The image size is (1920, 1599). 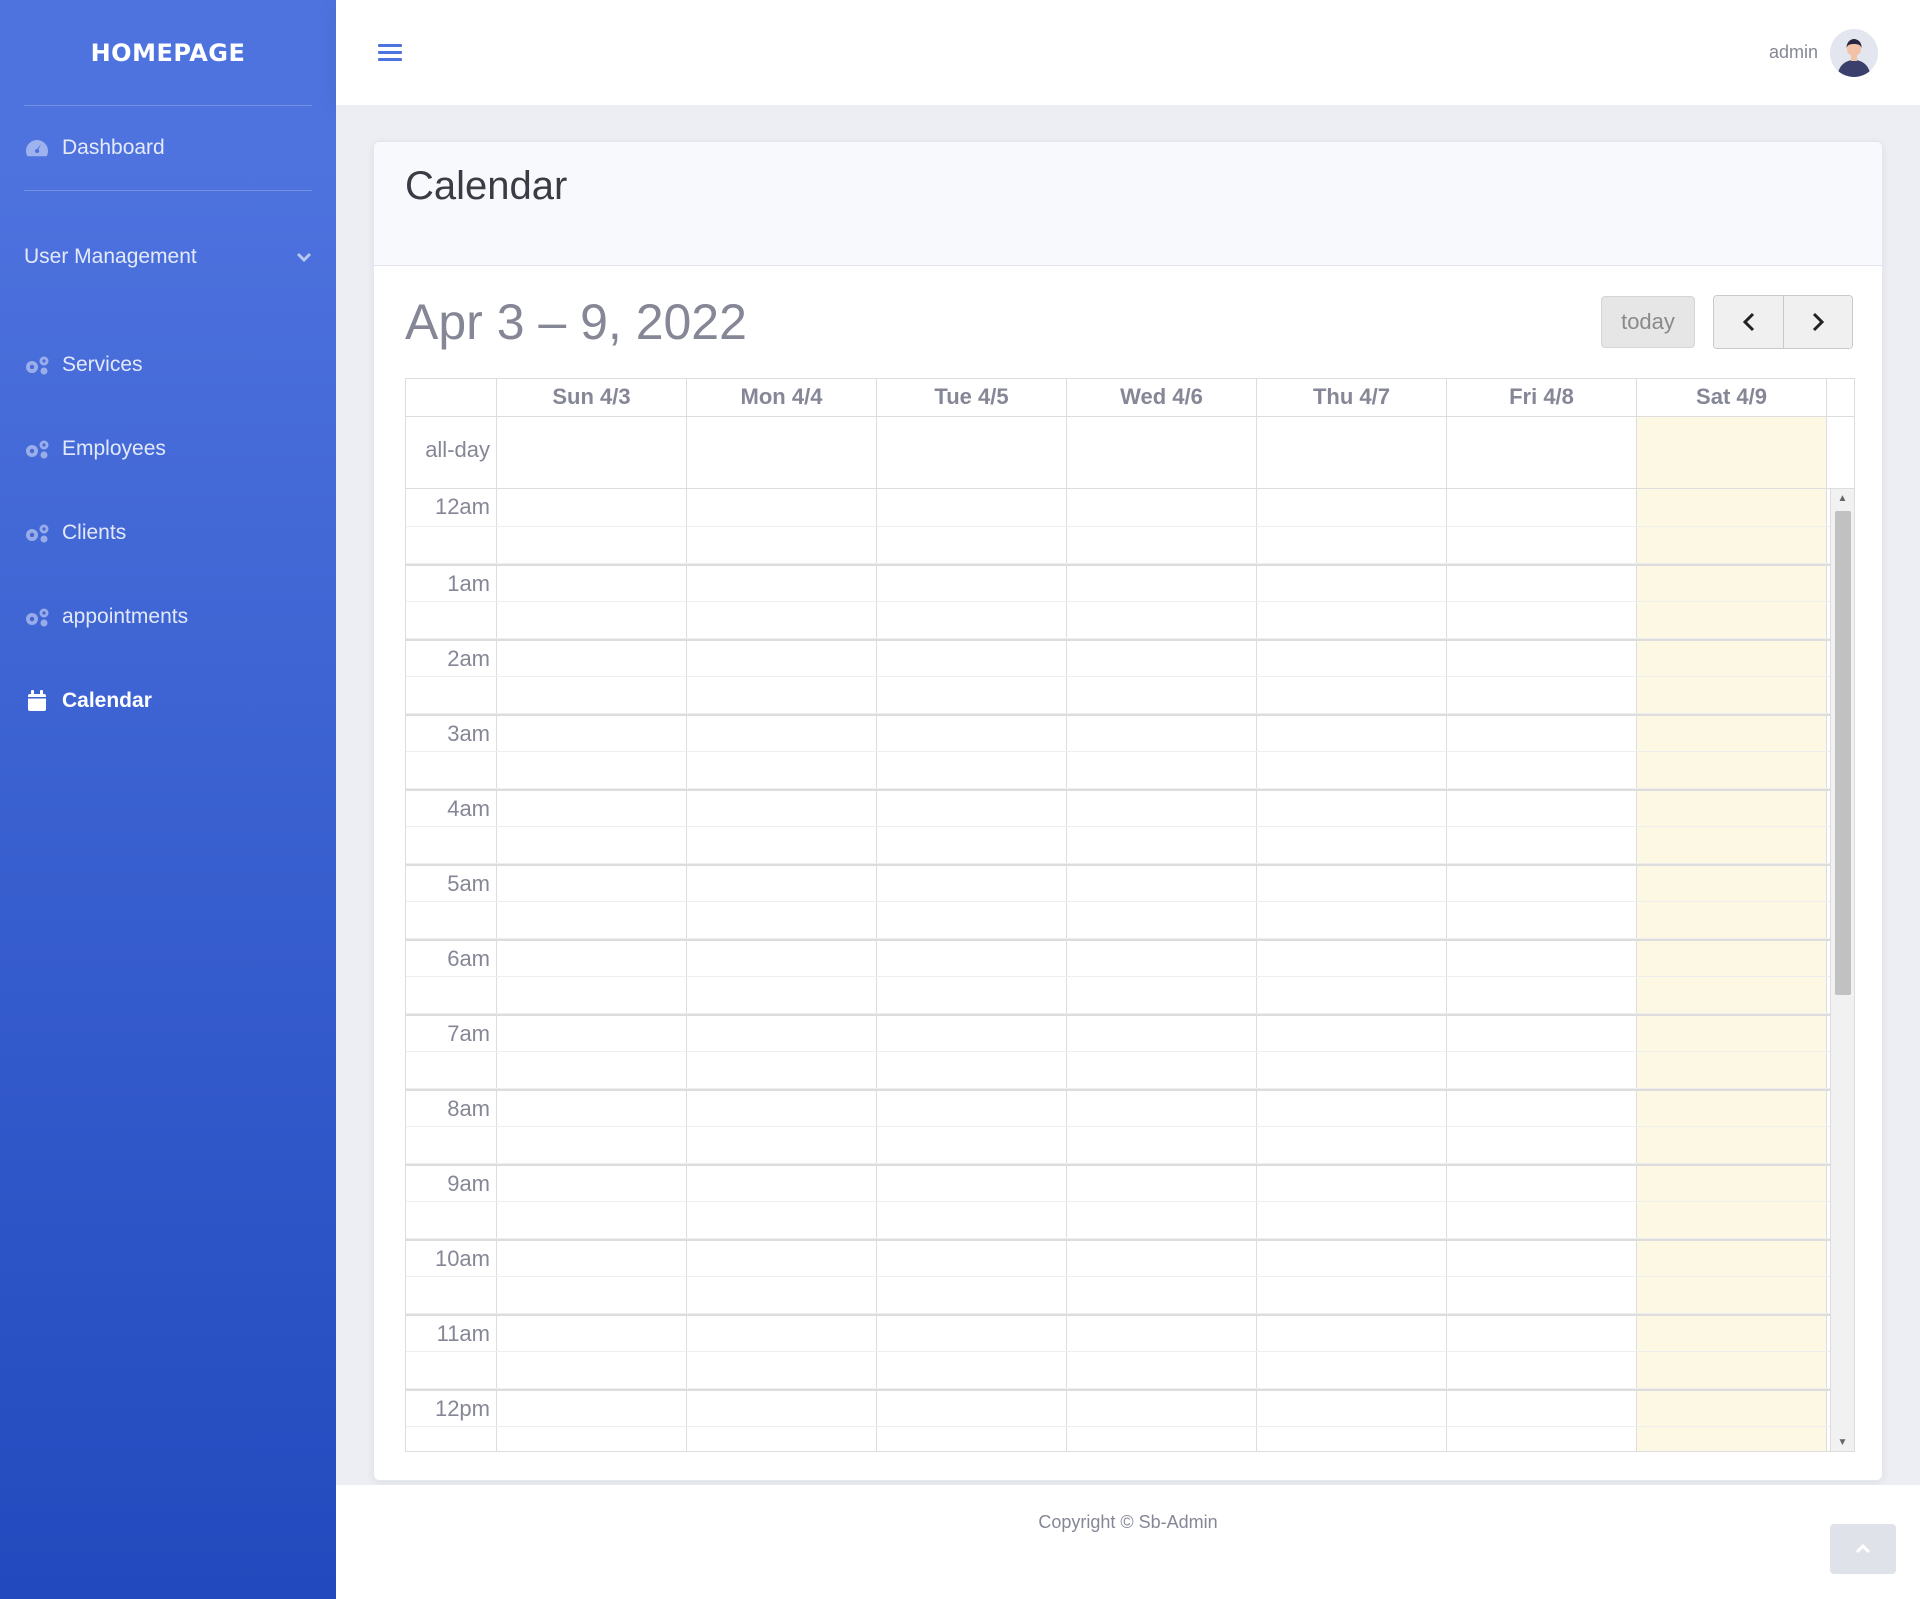 What do you see at coordinates (168, 617) in the screenshot?
I see `sidebar-item-appointments: appointments` at bounding box center [168, 617].